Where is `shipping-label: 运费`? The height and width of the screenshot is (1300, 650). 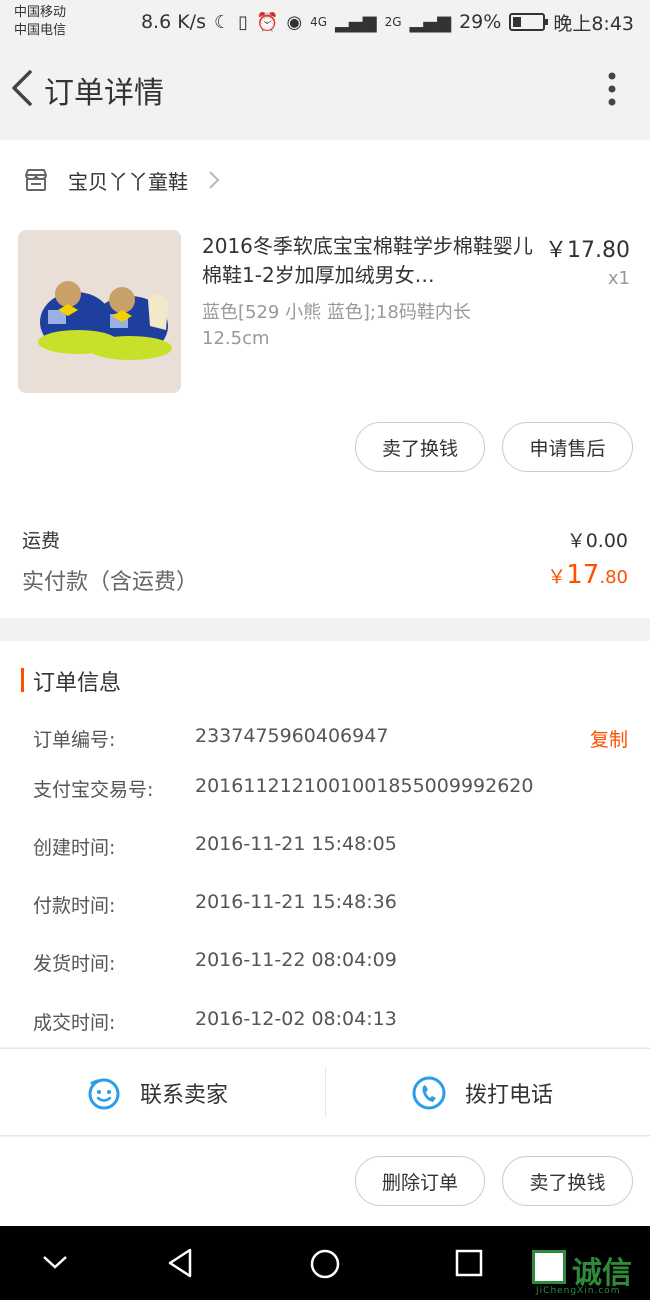 shipping-label: 运费 is located at coordinates (41, 541).